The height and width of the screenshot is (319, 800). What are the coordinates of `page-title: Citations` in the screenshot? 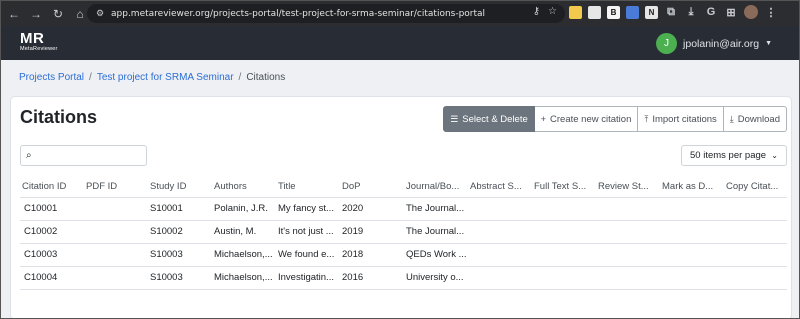 It's located at (59, 117).